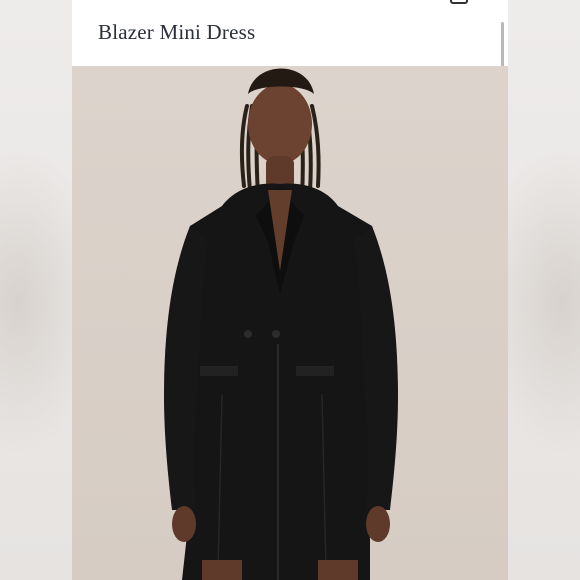  Describe the element at coordinates (184, 524) in the screenshot. I see `left-hand` at that location.